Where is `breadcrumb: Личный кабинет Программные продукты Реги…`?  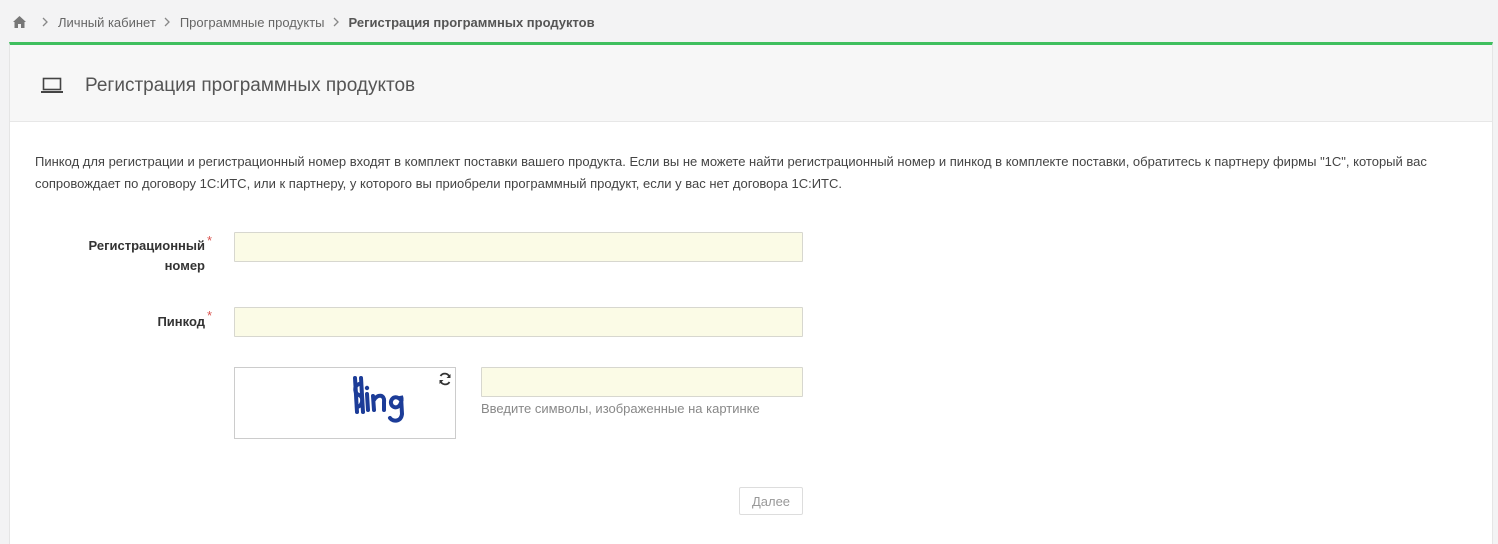
breadcrumb: Личный кабинет Программные продукты Реги… is located at coordinates (303, 22).